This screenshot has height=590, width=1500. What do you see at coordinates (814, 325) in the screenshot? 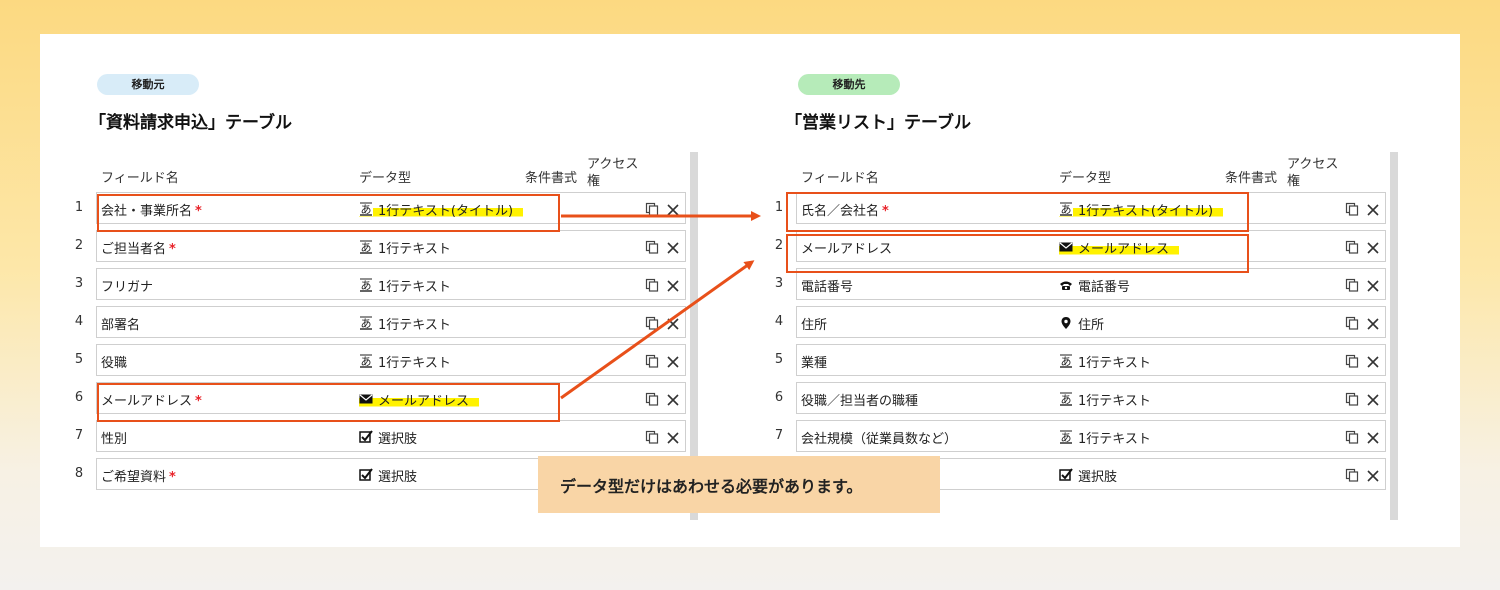
I see `field-name-label: 住所` at bounding box center [814, 325].